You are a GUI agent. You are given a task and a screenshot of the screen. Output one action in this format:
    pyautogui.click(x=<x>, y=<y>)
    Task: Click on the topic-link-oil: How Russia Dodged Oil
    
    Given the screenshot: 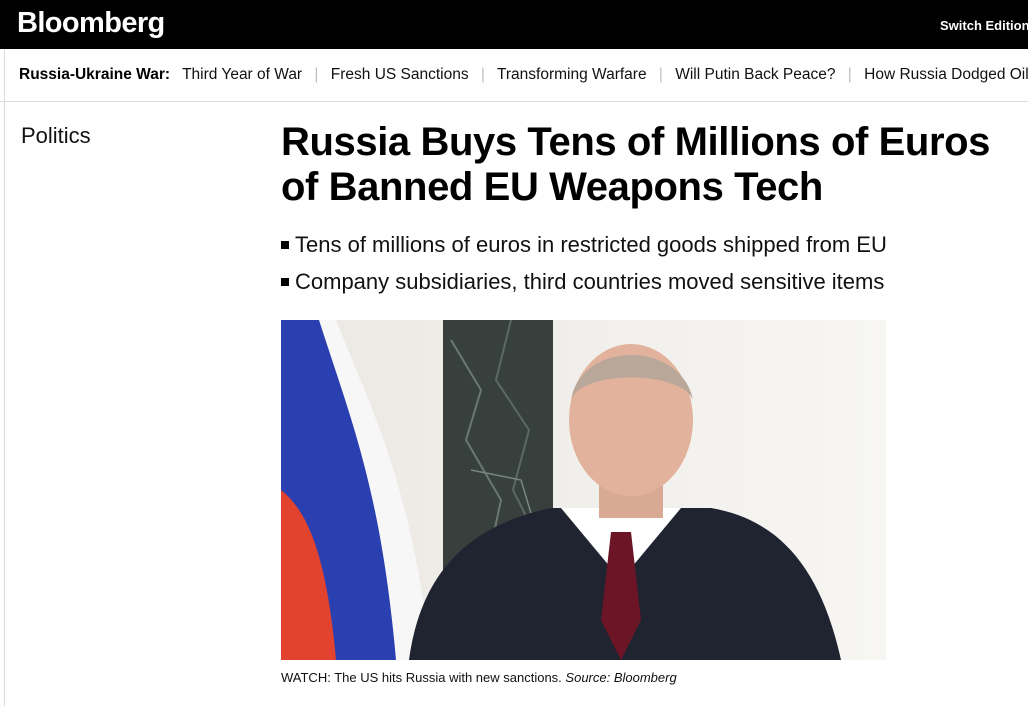 What is the action you would take?
    pyautogui.click(x=946, y=74)
    